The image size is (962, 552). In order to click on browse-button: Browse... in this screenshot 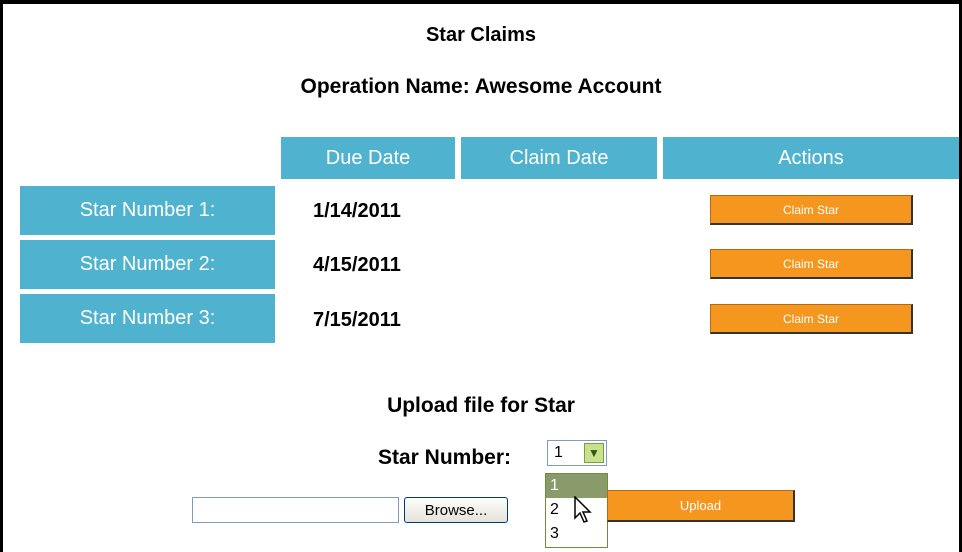, I will do `click(456, 510)`.